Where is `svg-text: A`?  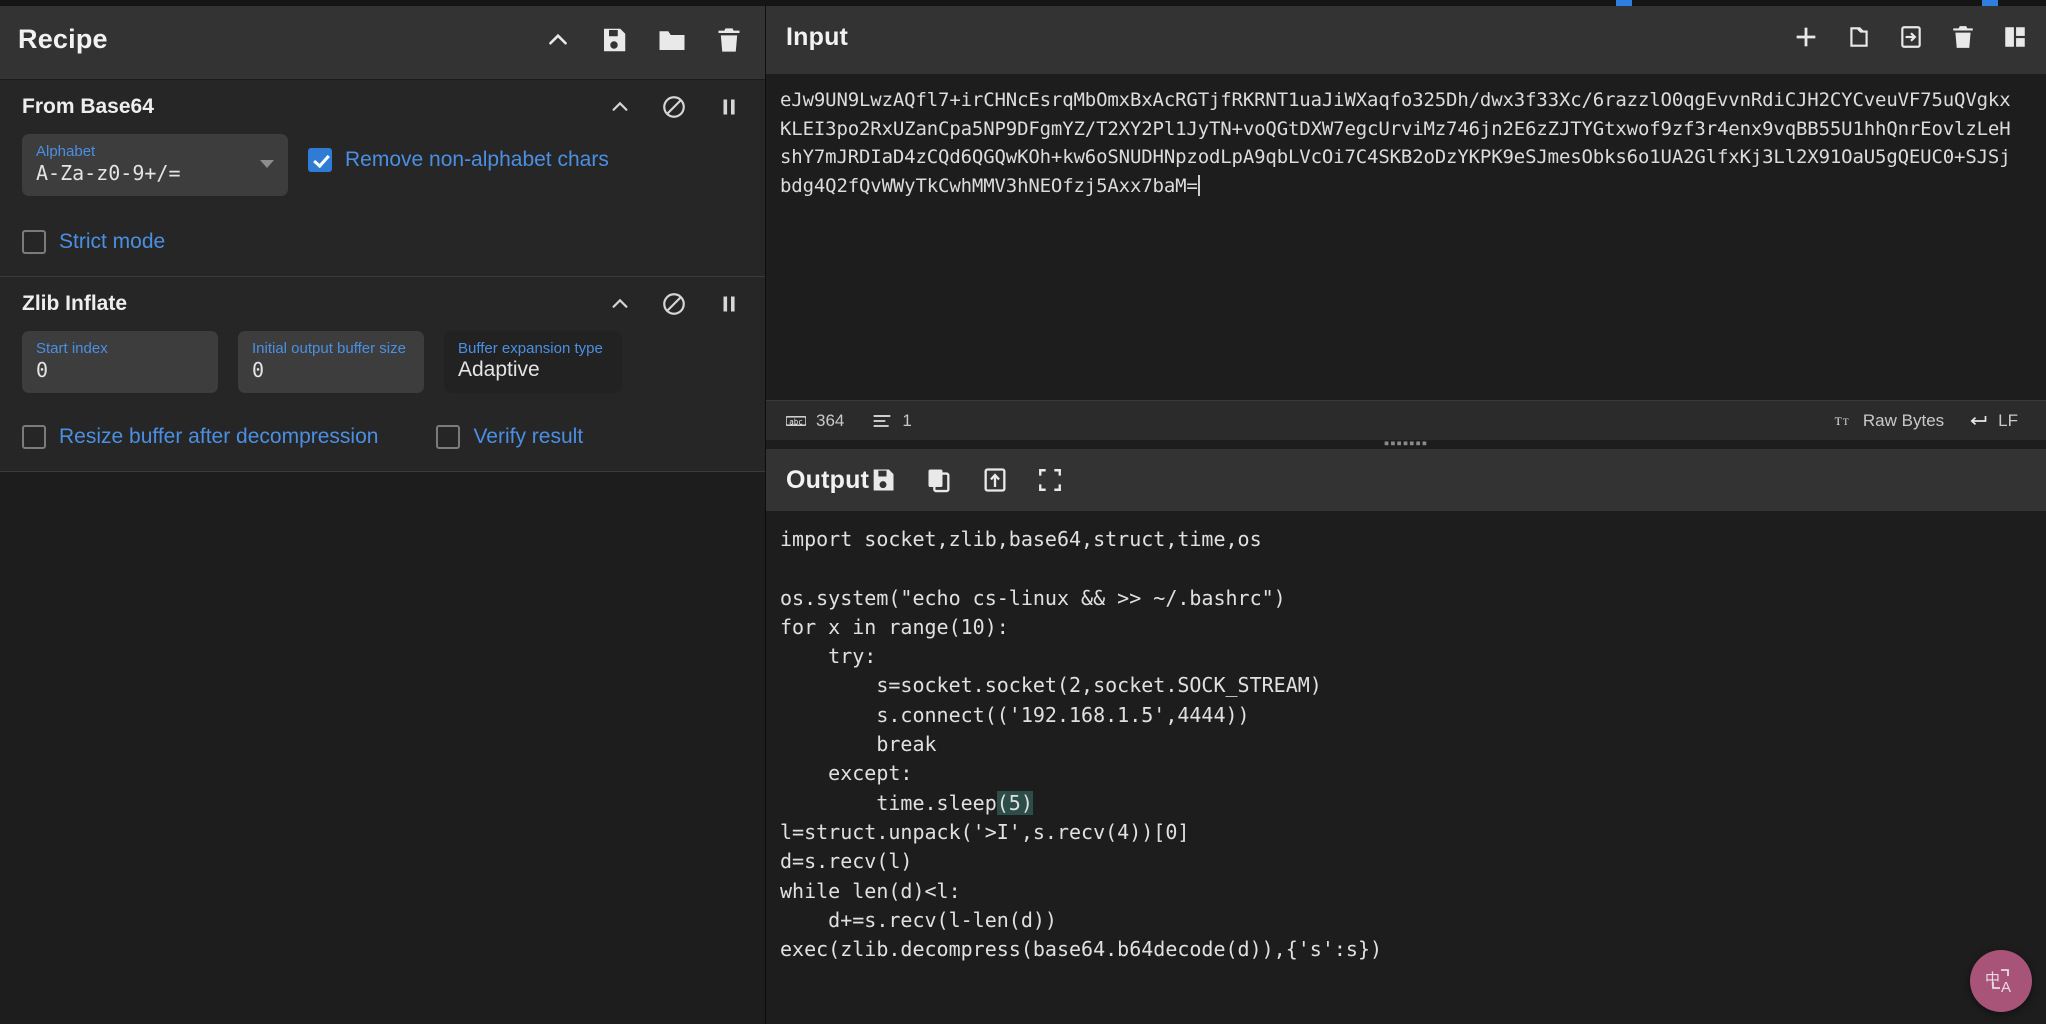 svg-text: A is located at coordinates (2006, 987).